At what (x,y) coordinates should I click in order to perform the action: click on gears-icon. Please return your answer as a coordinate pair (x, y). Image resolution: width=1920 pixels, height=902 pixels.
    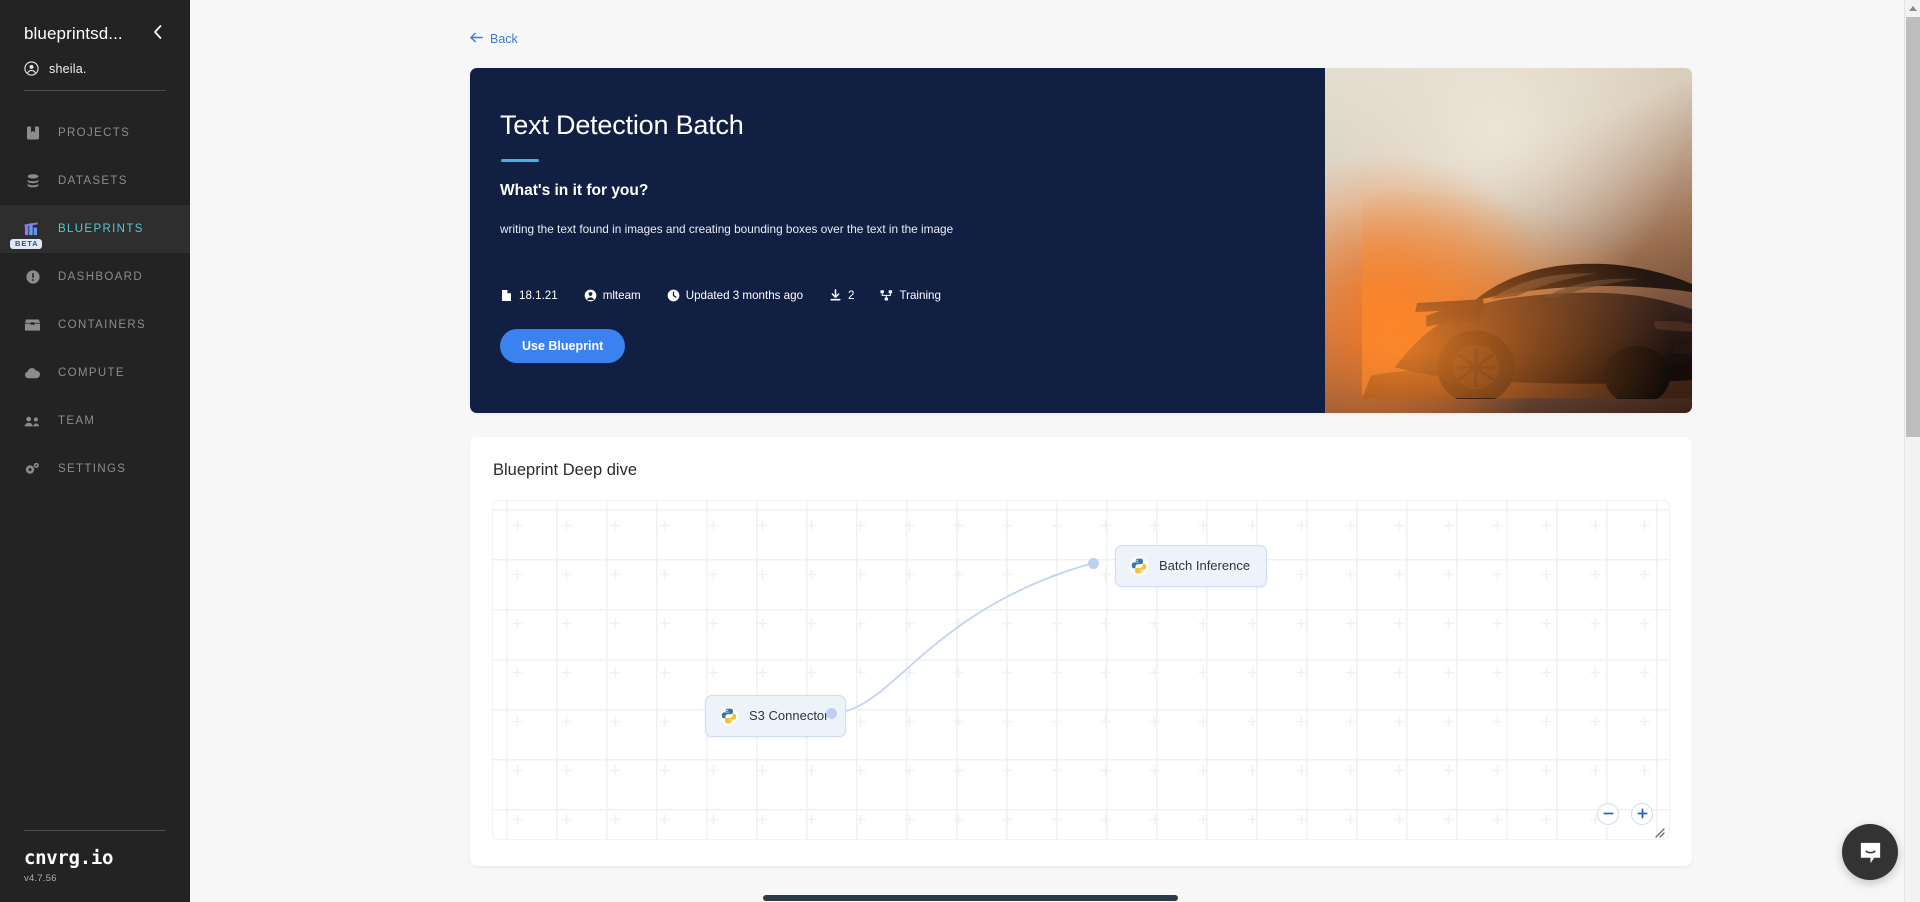
    Looking at the image, I should click on (32, 469).